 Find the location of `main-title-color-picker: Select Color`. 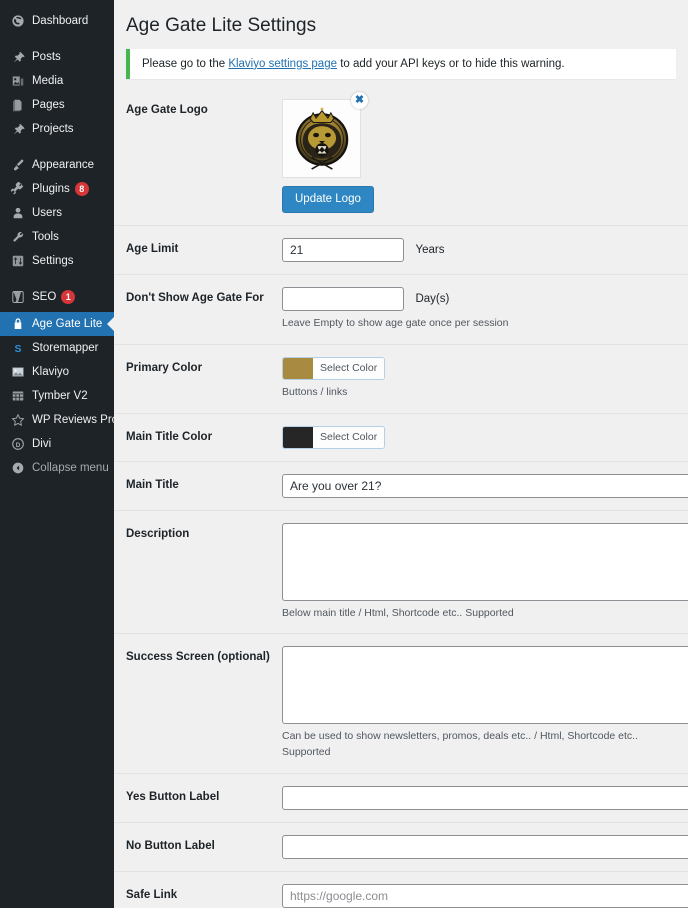

main-title-color-picker: Select Color is located at coordinates (334, 437).